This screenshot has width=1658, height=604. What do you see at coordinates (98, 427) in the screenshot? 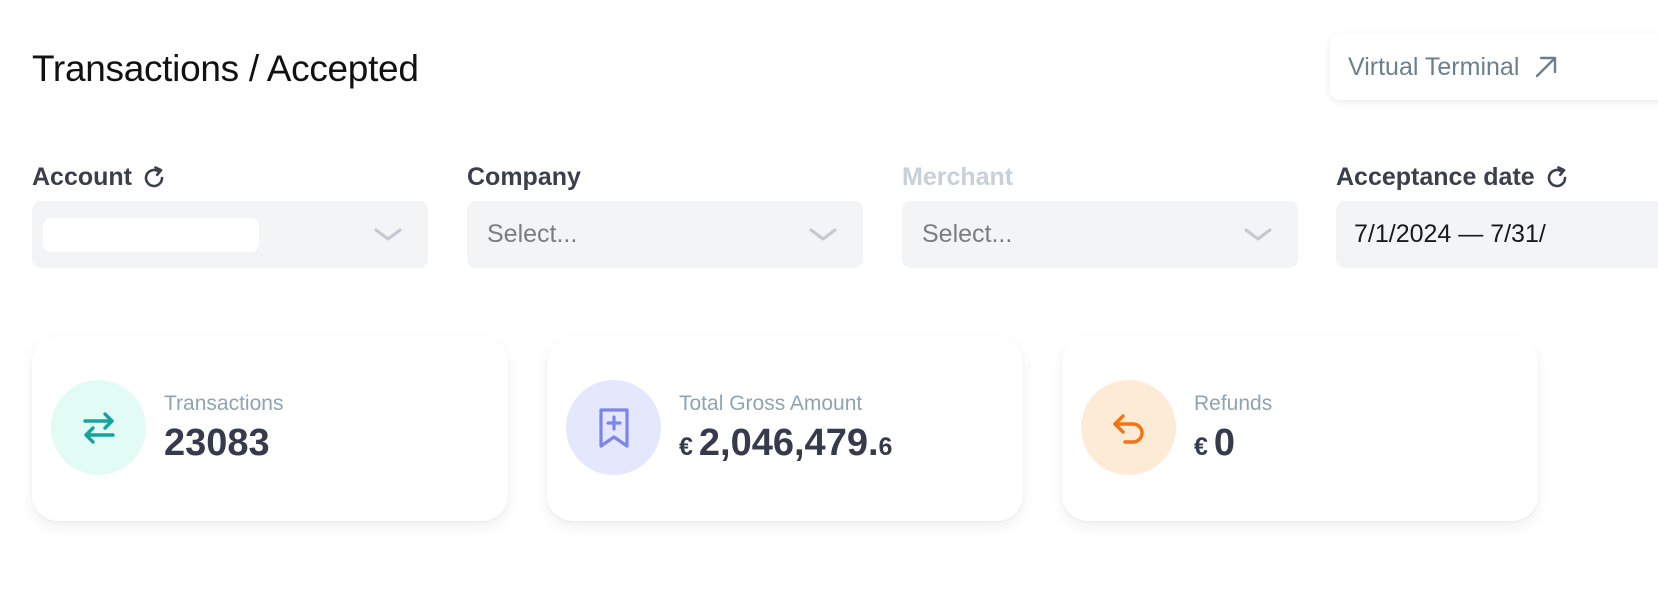
I see `transfer-arrows-icon` at bounding box center [98, 427].